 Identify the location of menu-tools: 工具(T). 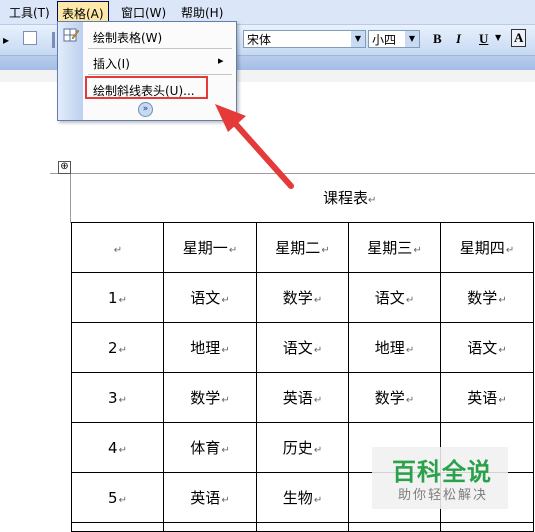
(29, 12).